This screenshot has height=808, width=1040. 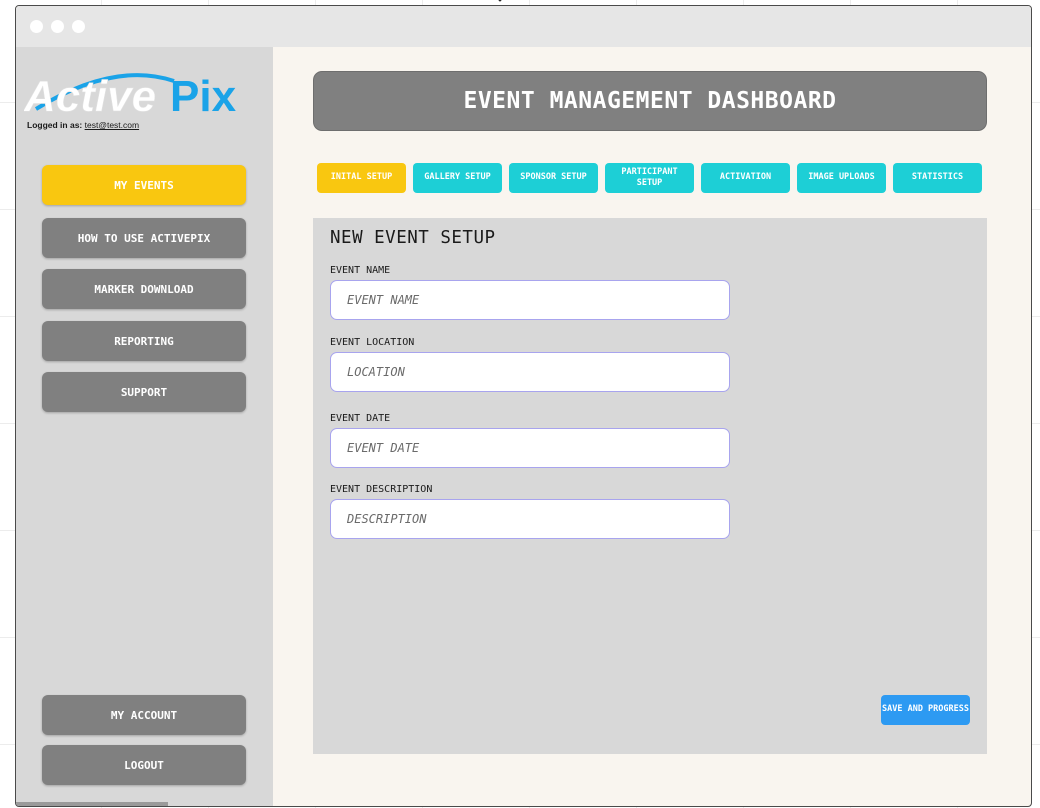 I want to click on tab-participant-setup: PARTICIPANT SETUP, so click(x=649, y=178).